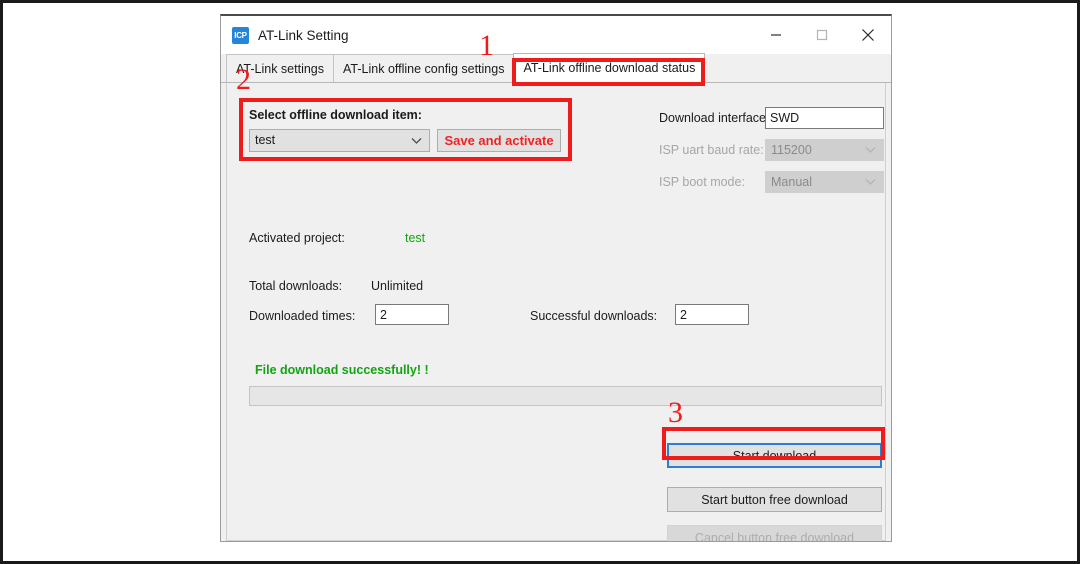  What do you see at coordinates (302, 316) in the screenshot?
I see `downloaded-times-label: Downloaded times:` at bounding box center [302, 316].